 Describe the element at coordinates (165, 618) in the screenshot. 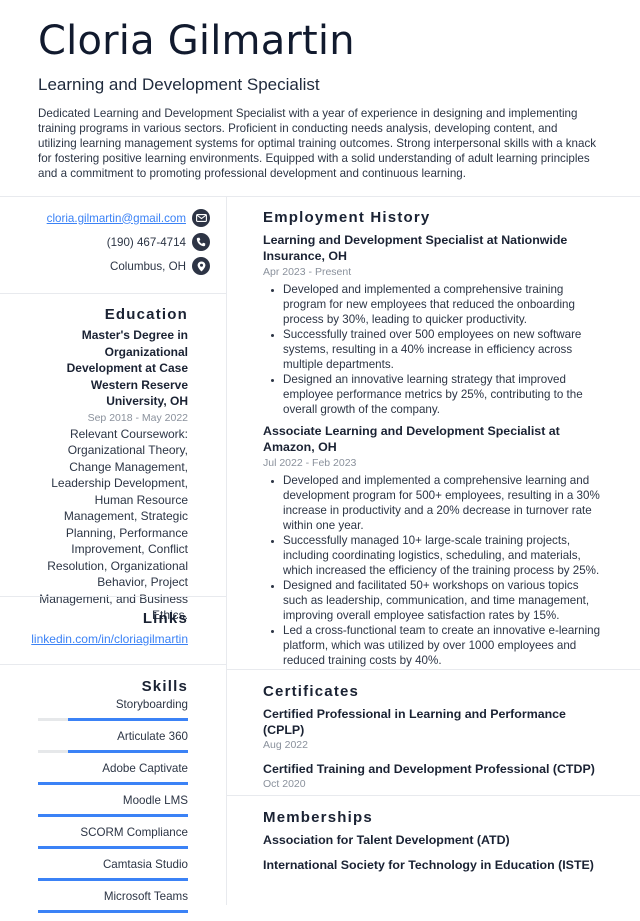

I see `links-heading: Links` at that location.